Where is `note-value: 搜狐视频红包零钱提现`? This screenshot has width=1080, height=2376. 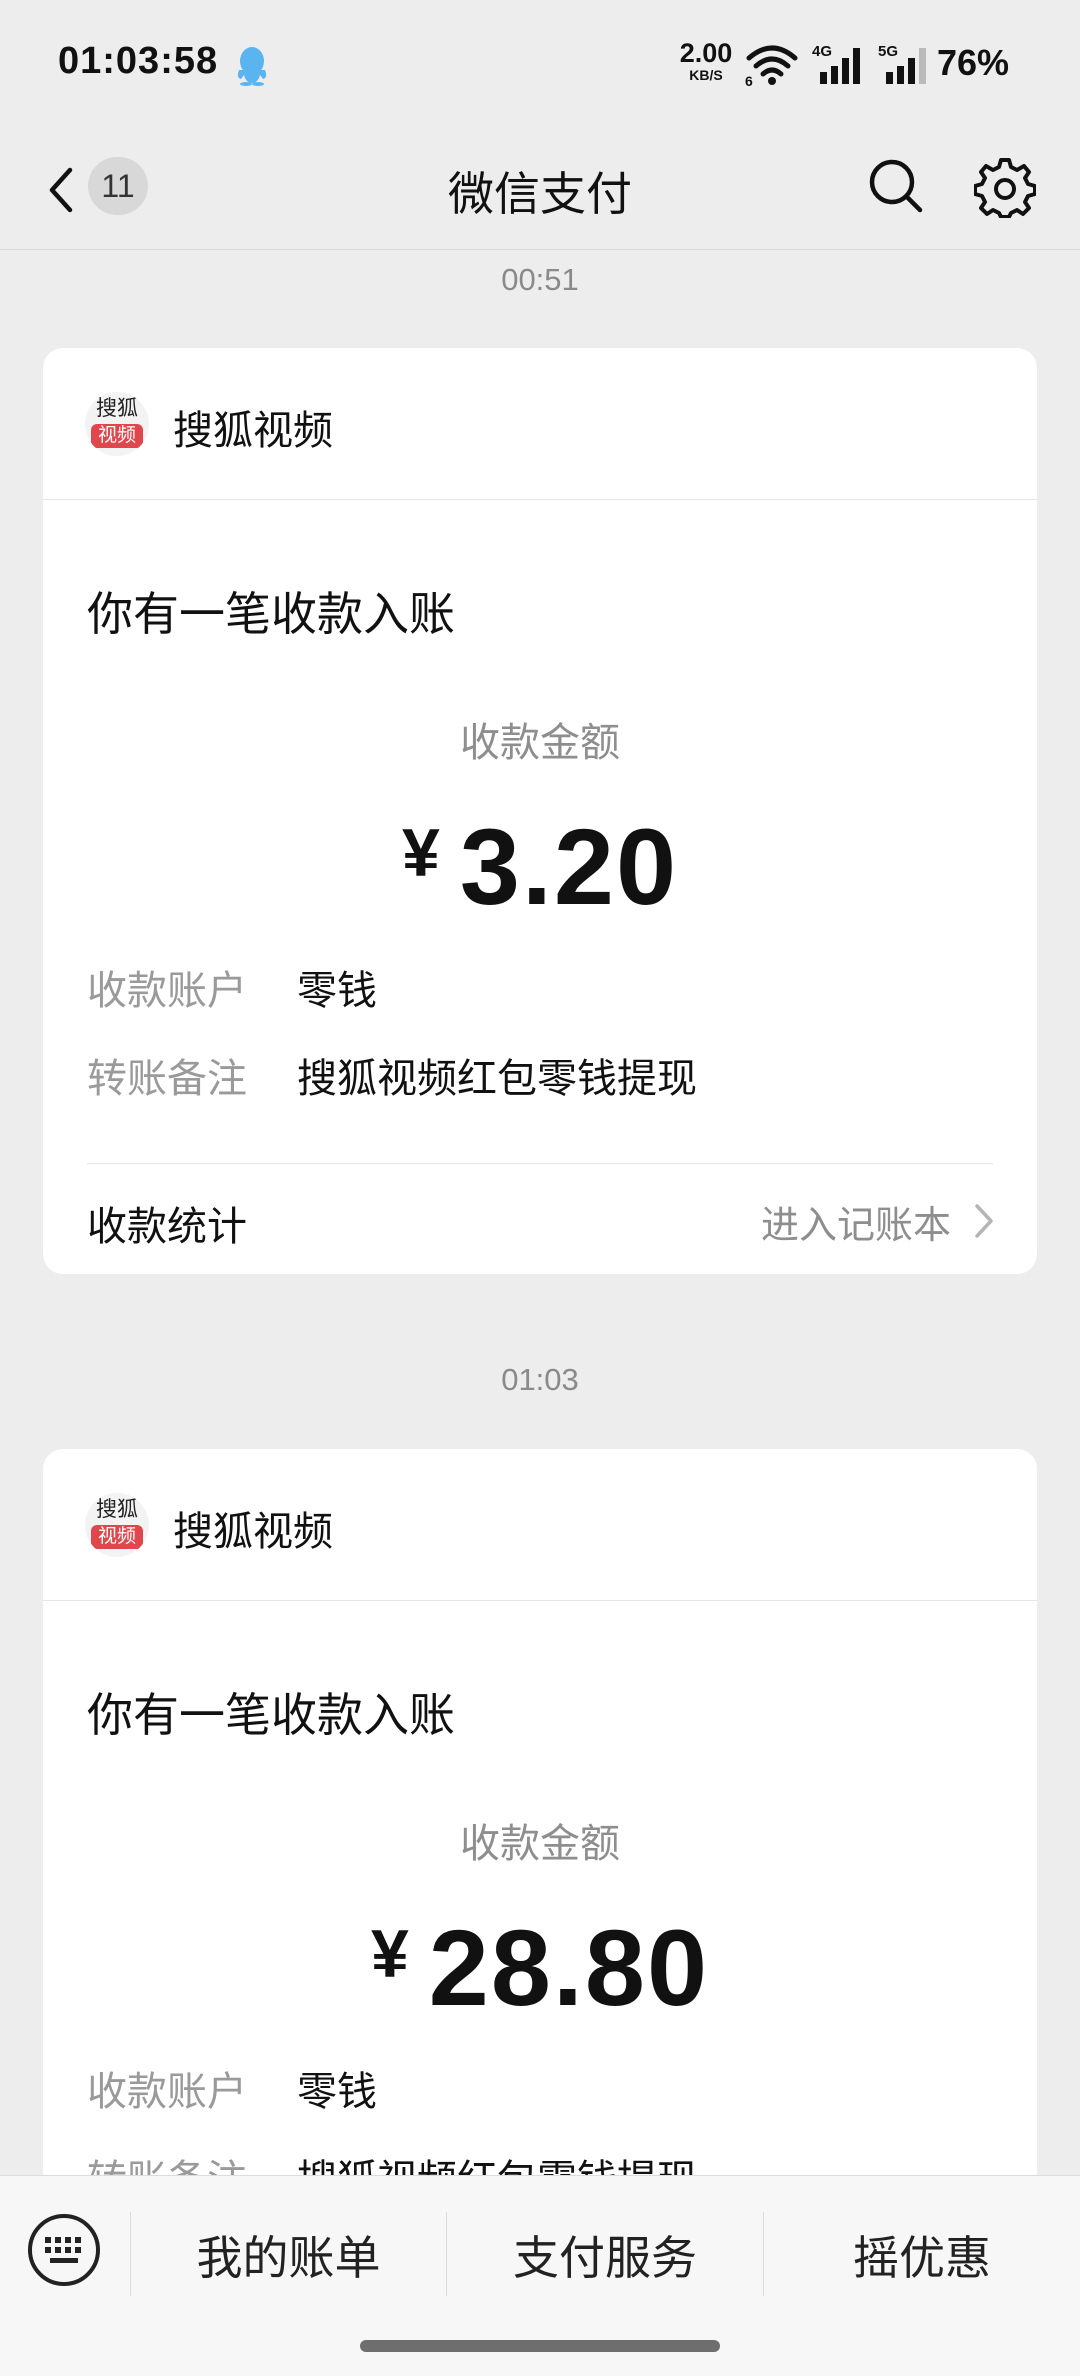 note-value: 搜狐视频红包零钱提现 is located at coordinates (497, 1079).